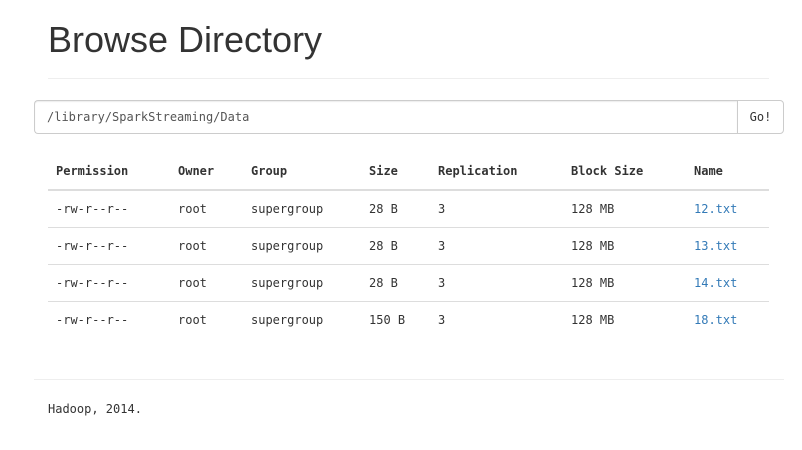 This screenshot has width=802, height=450. Describe the element at coordinates (395, 172) in the screenshot. I see `column-header-size: Size` at that location.